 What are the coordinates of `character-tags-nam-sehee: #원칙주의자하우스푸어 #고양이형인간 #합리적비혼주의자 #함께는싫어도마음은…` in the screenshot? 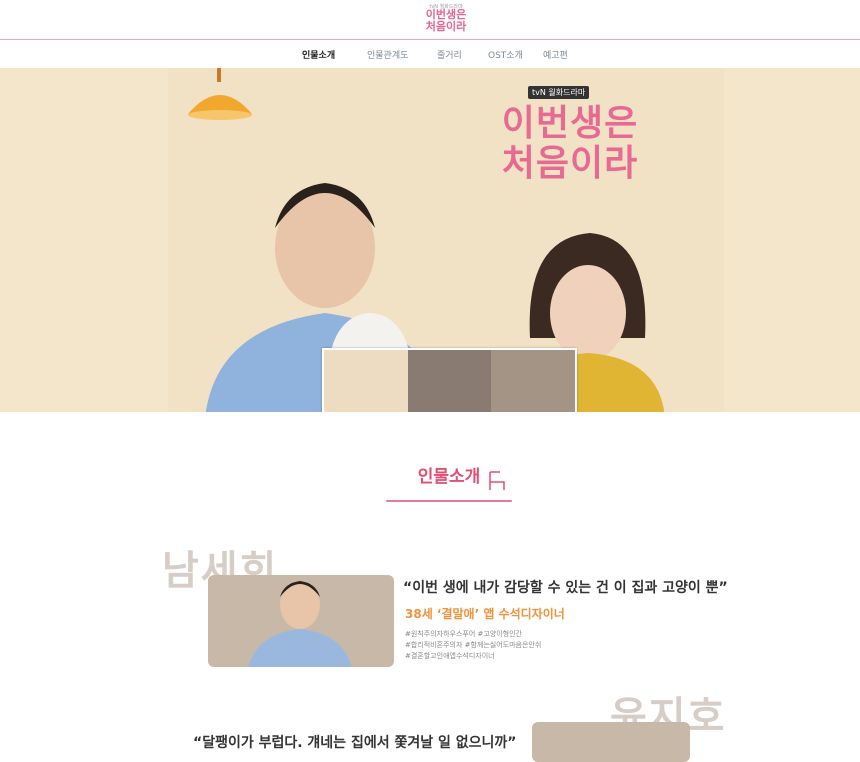 It's located at (473, 645).